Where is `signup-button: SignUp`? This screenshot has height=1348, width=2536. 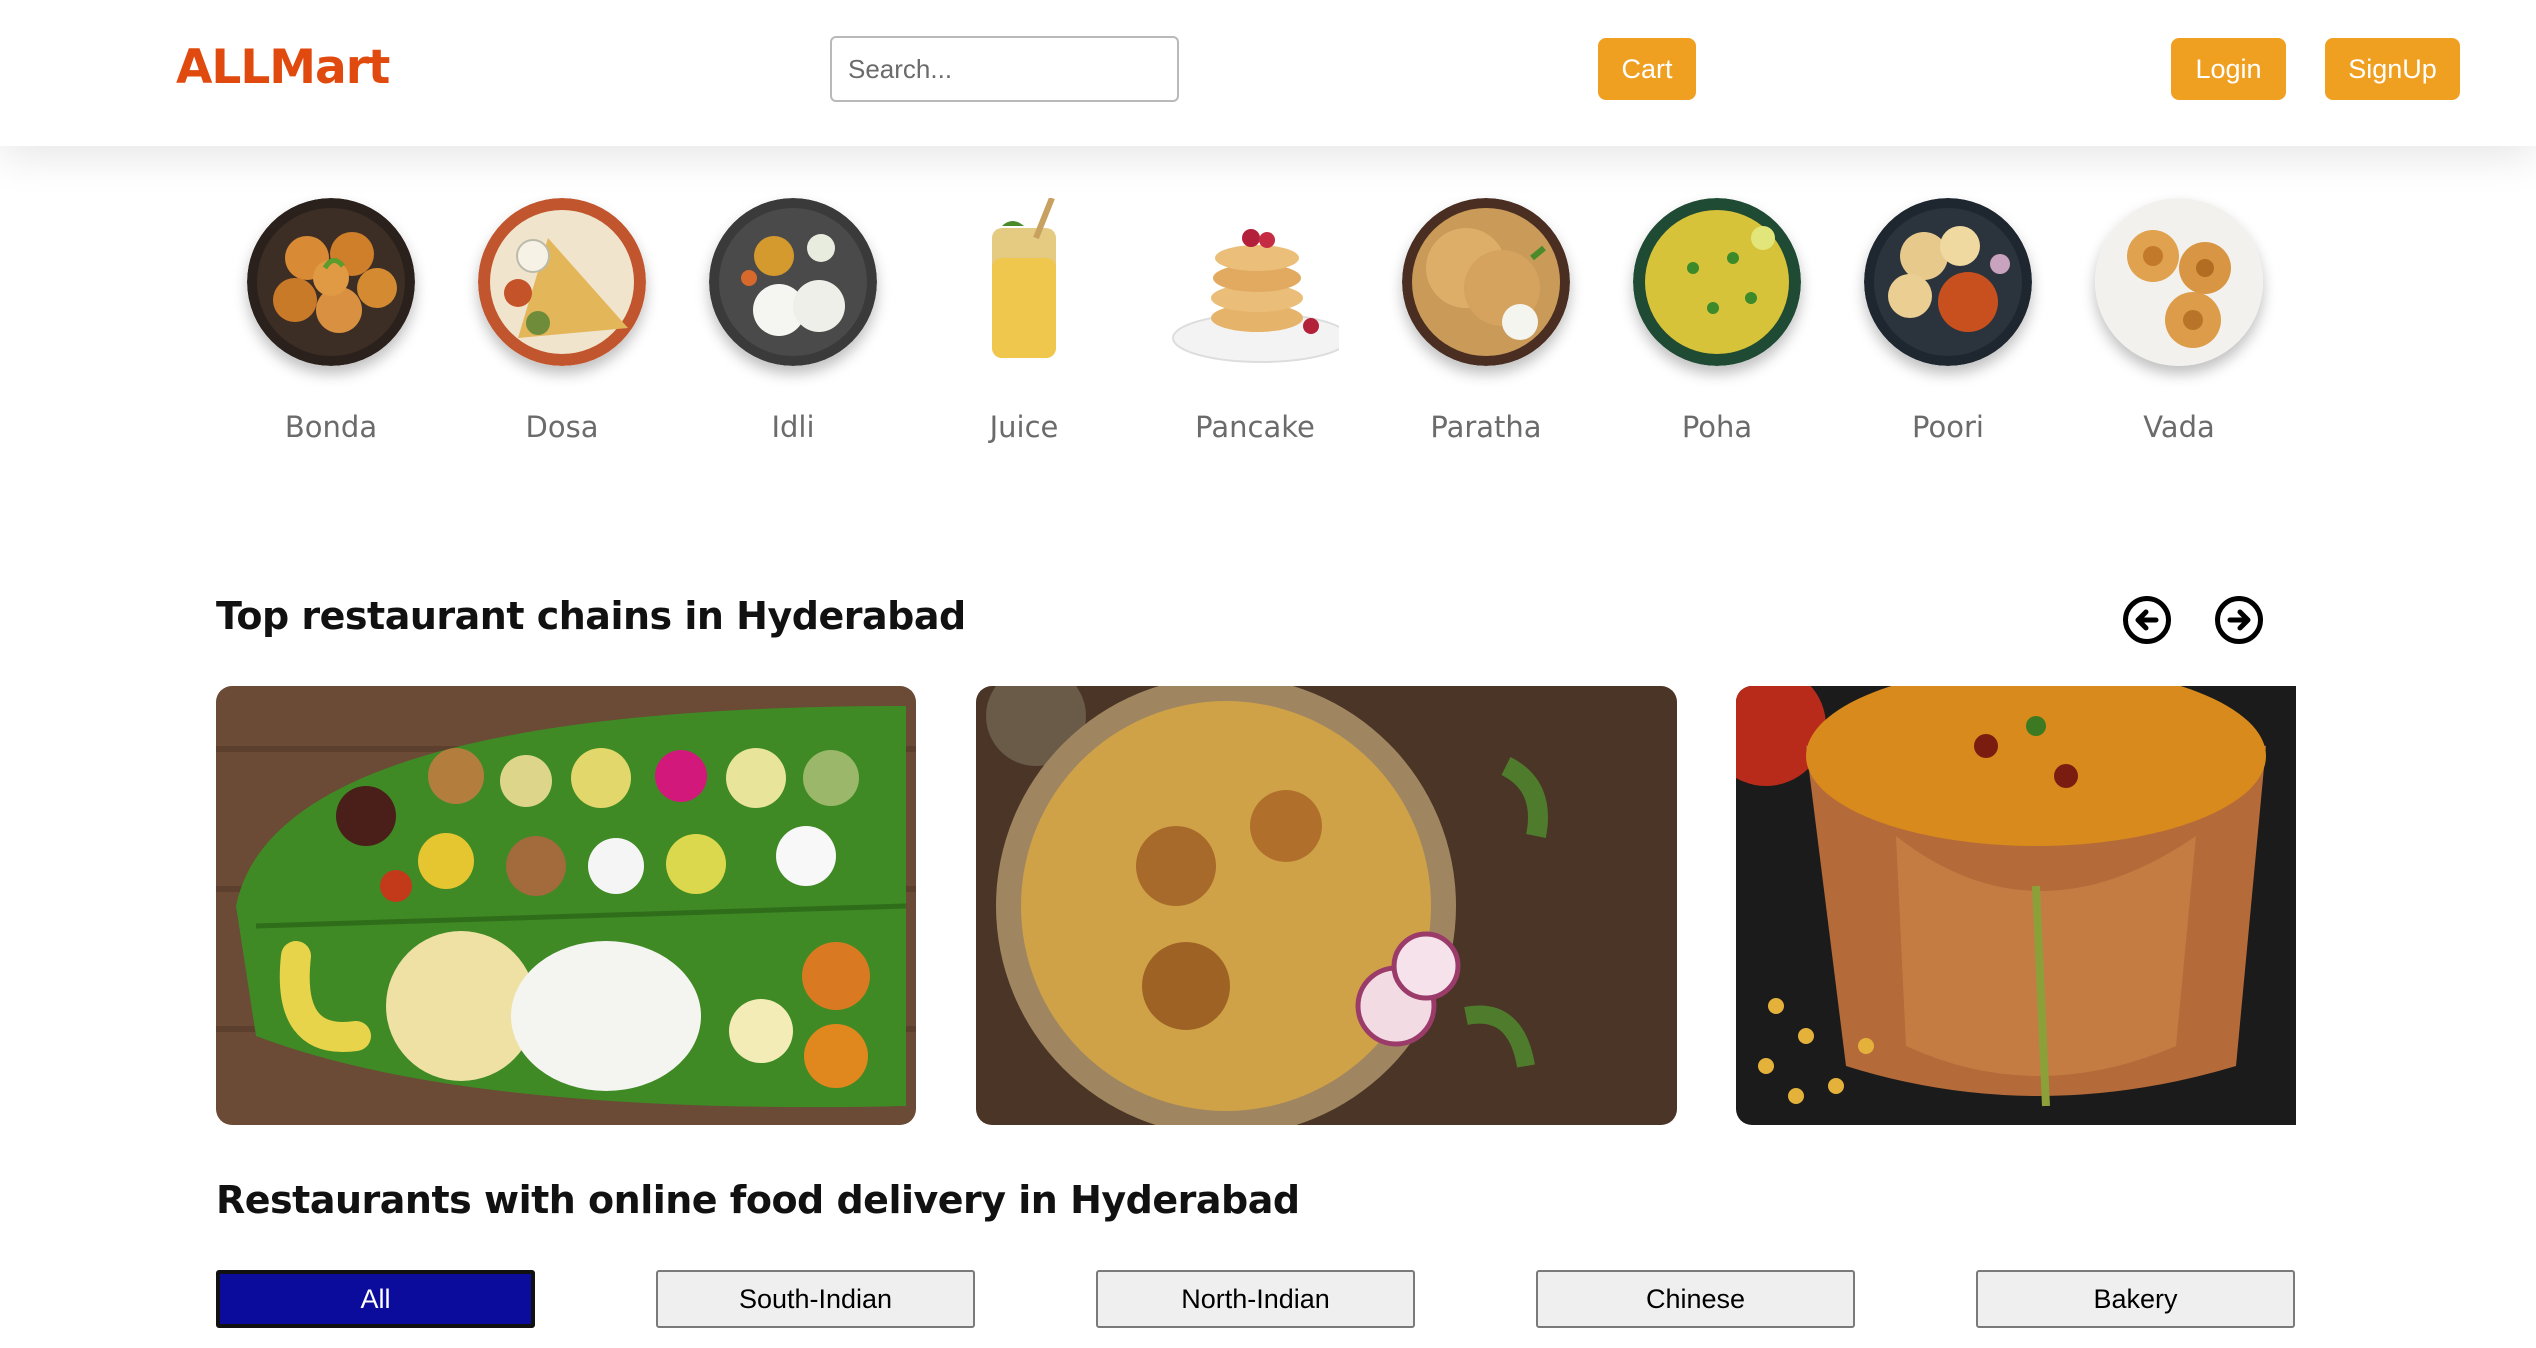 signup-button: SignUp is located at coordinates (2392, 69).